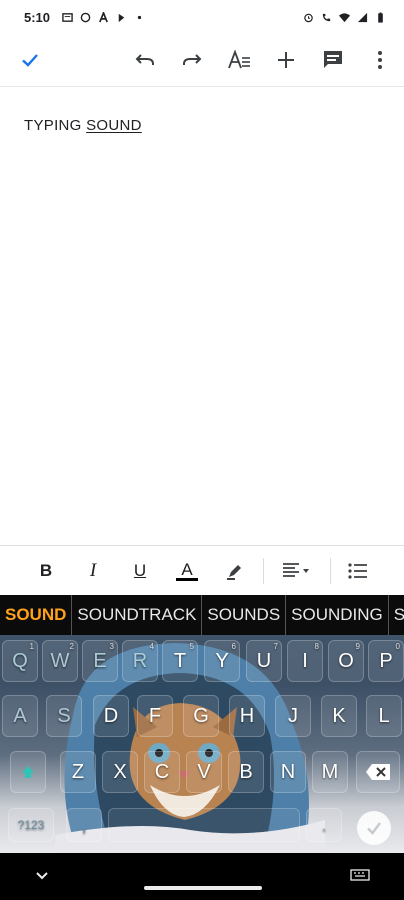 The image size is (404, 900). Describe the element at coordinates (64, 716) in the screenshot. I see `key-s: S` at that location.